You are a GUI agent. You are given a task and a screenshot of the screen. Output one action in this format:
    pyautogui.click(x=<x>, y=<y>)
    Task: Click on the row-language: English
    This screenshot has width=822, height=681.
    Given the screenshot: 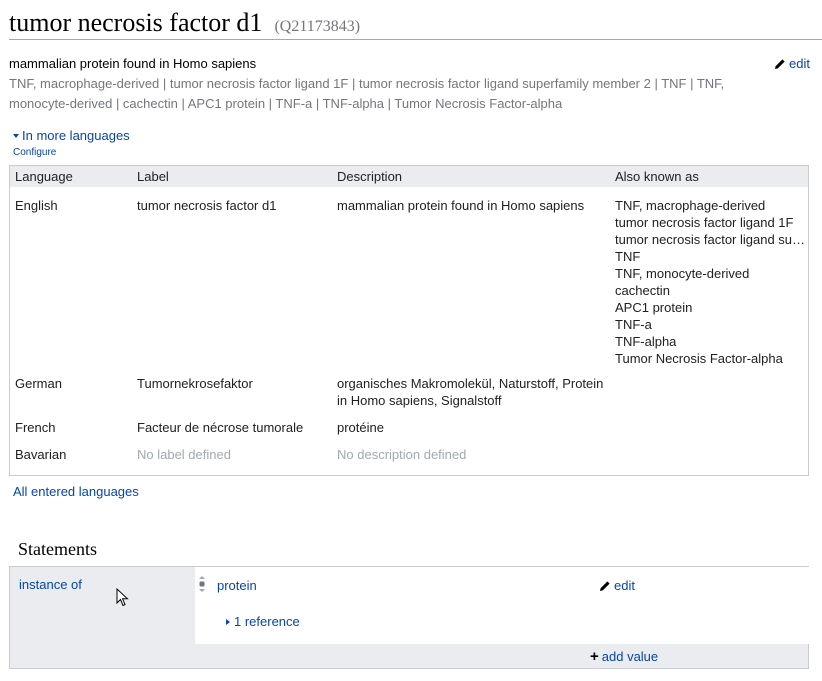 What is the action you would take?
    pyautogui.click(x=36, y=205)
    